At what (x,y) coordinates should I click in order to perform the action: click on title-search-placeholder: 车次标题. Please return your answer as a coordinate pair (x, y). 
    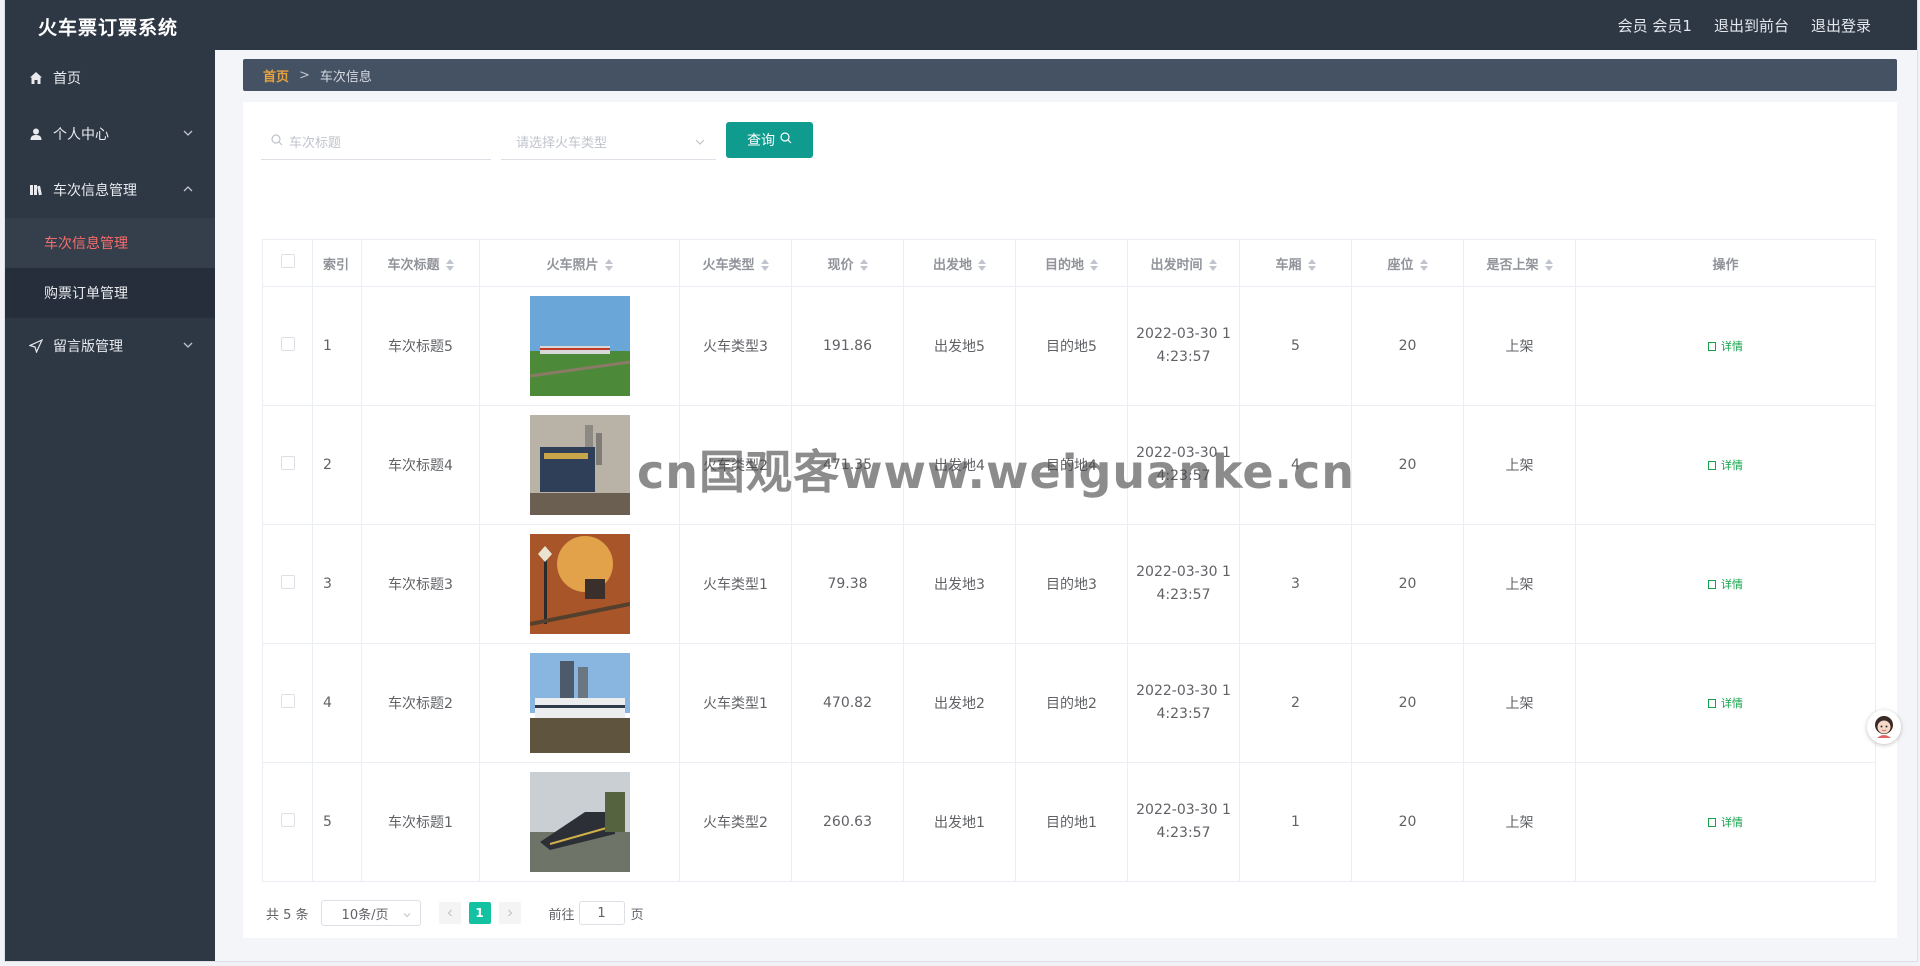
    Looking at the image, I should click on (315, 143).